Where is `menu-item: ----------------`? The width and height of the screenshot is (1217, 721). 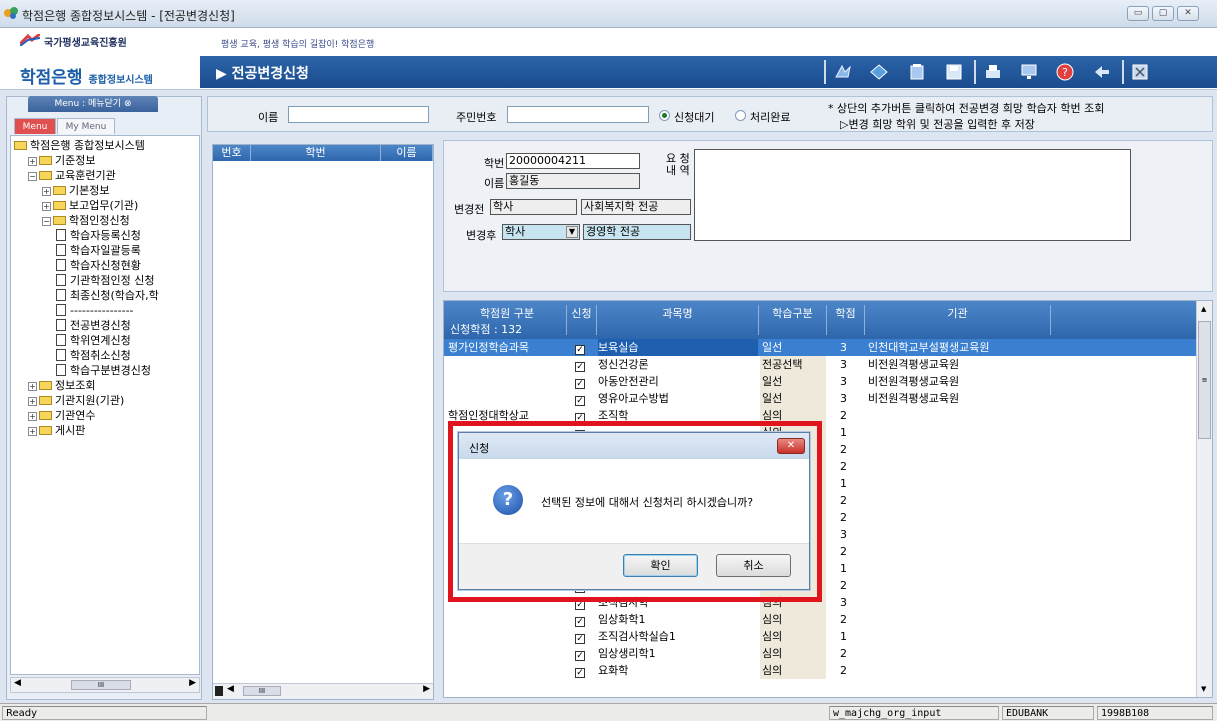 menu-item: ---------------- is located at coordinates (95, 310).